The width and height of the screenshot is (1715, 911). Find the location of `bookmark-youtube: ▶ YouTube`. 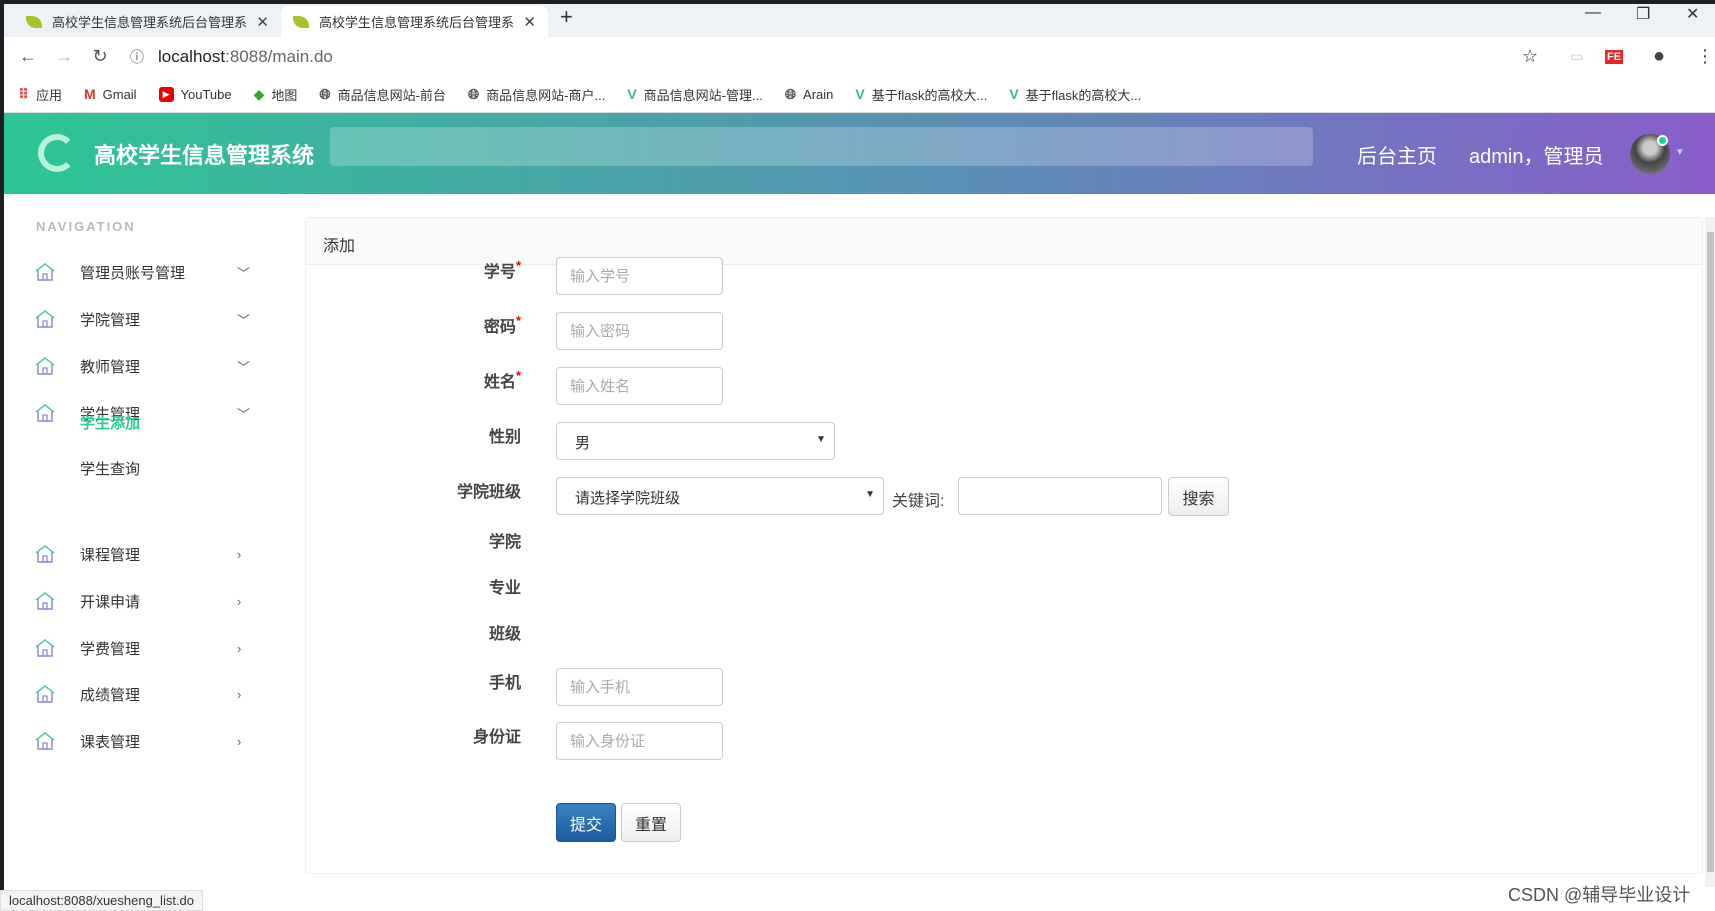

bookmark-youtube: ▶ YouTube is located at coordinates (195, 94).